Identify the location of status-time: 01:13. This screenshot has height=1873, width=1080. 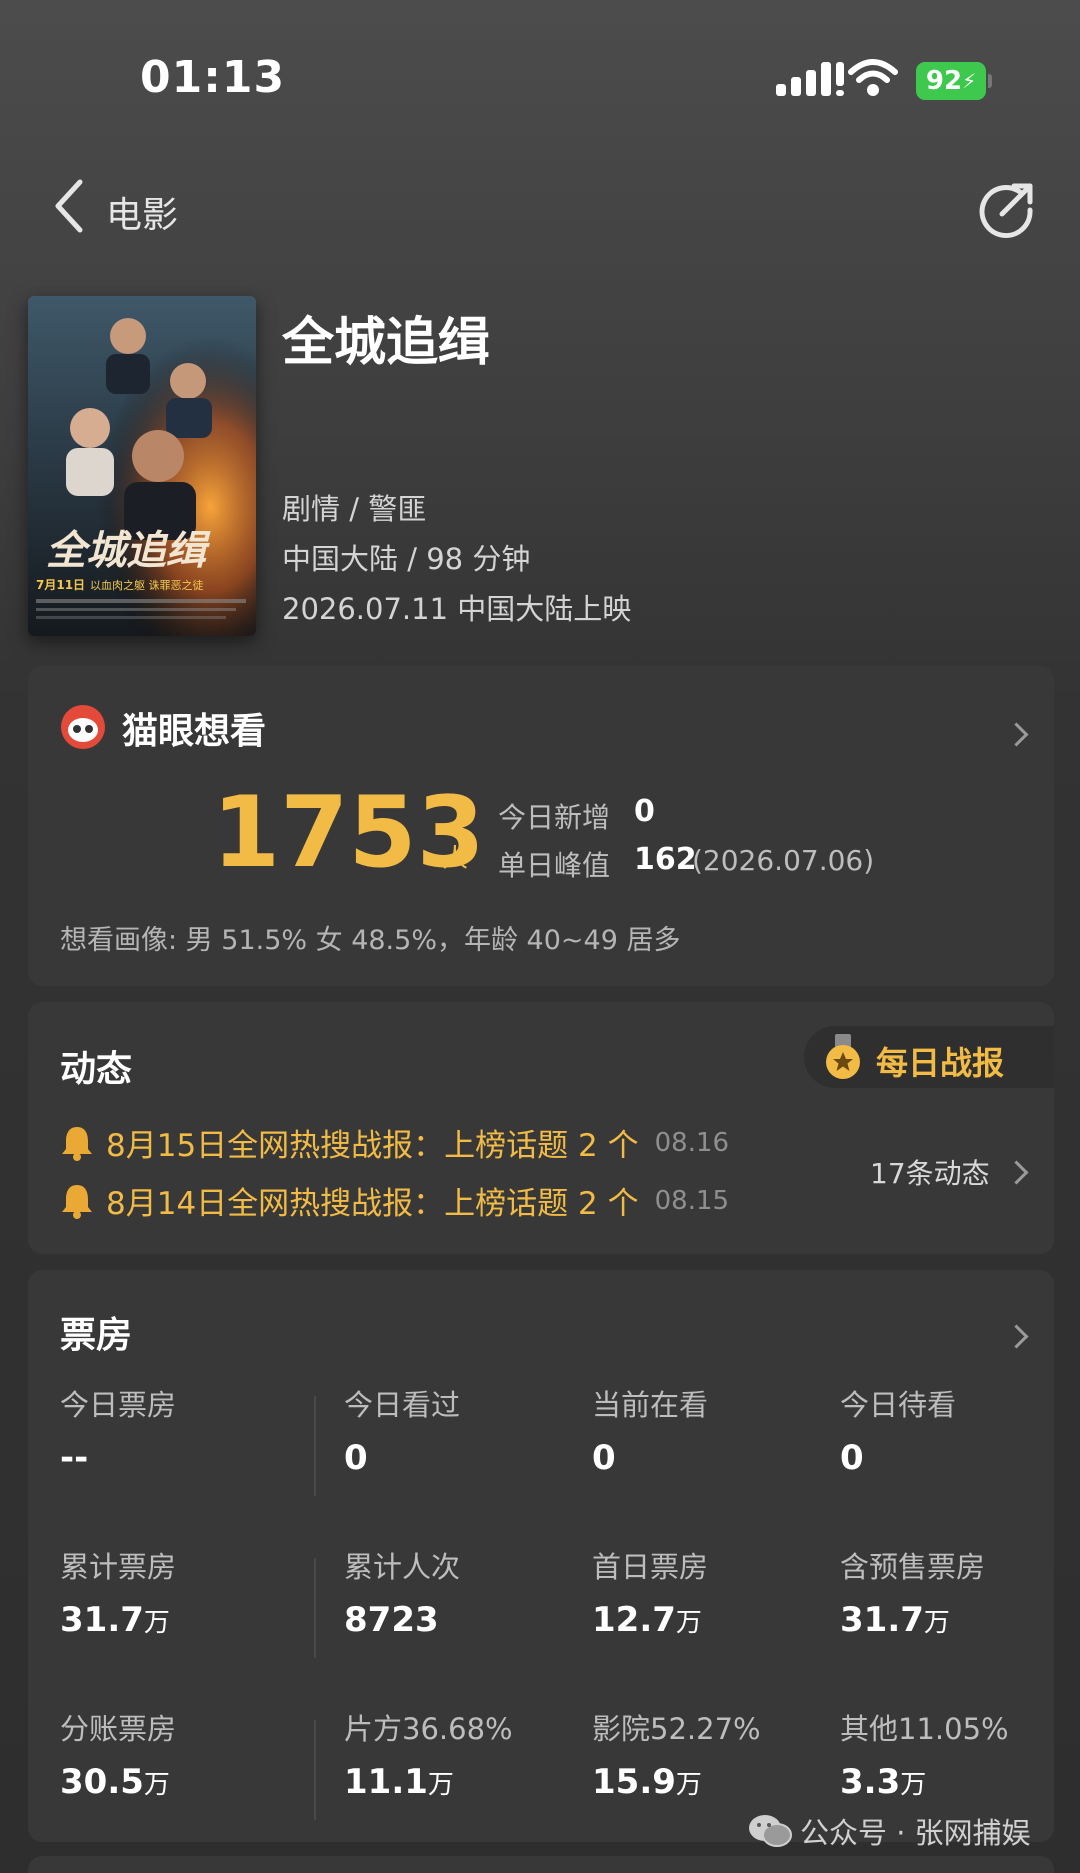
(213, 77).